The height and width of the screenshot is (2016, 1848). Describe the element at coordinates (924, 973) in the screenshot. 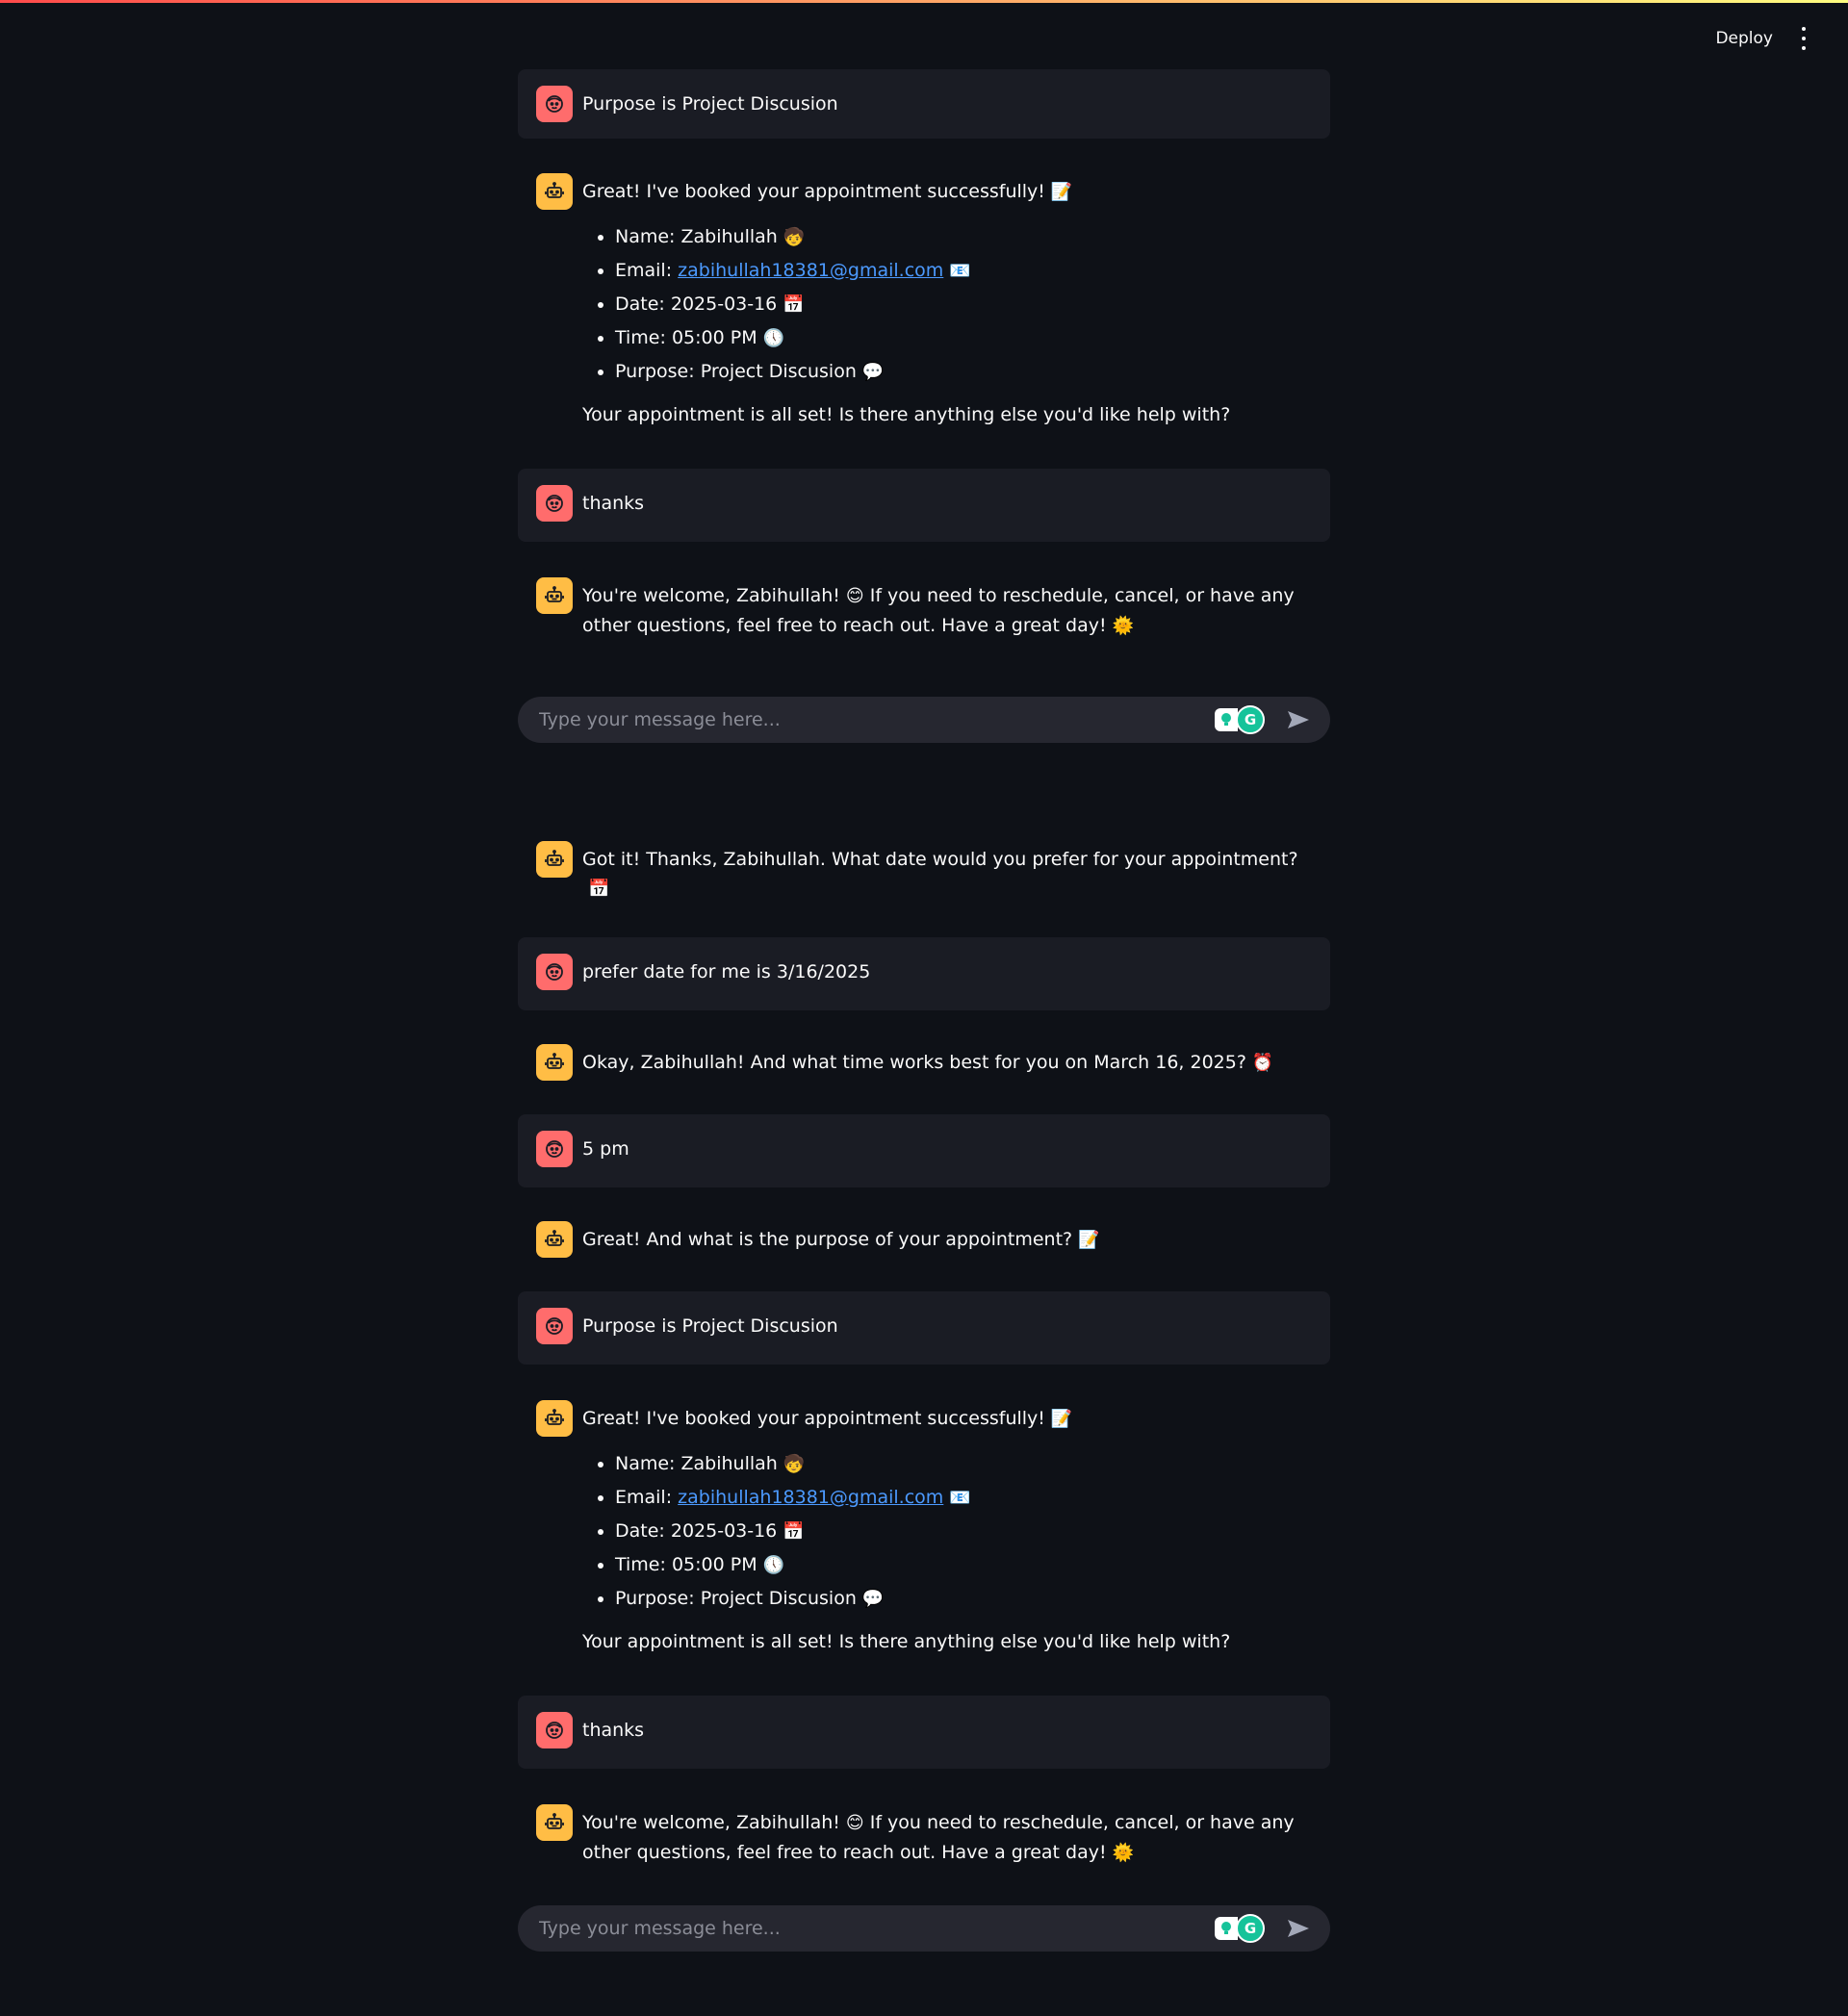

I see `user-message: prefer date for me is 3/16/2025` at that location.